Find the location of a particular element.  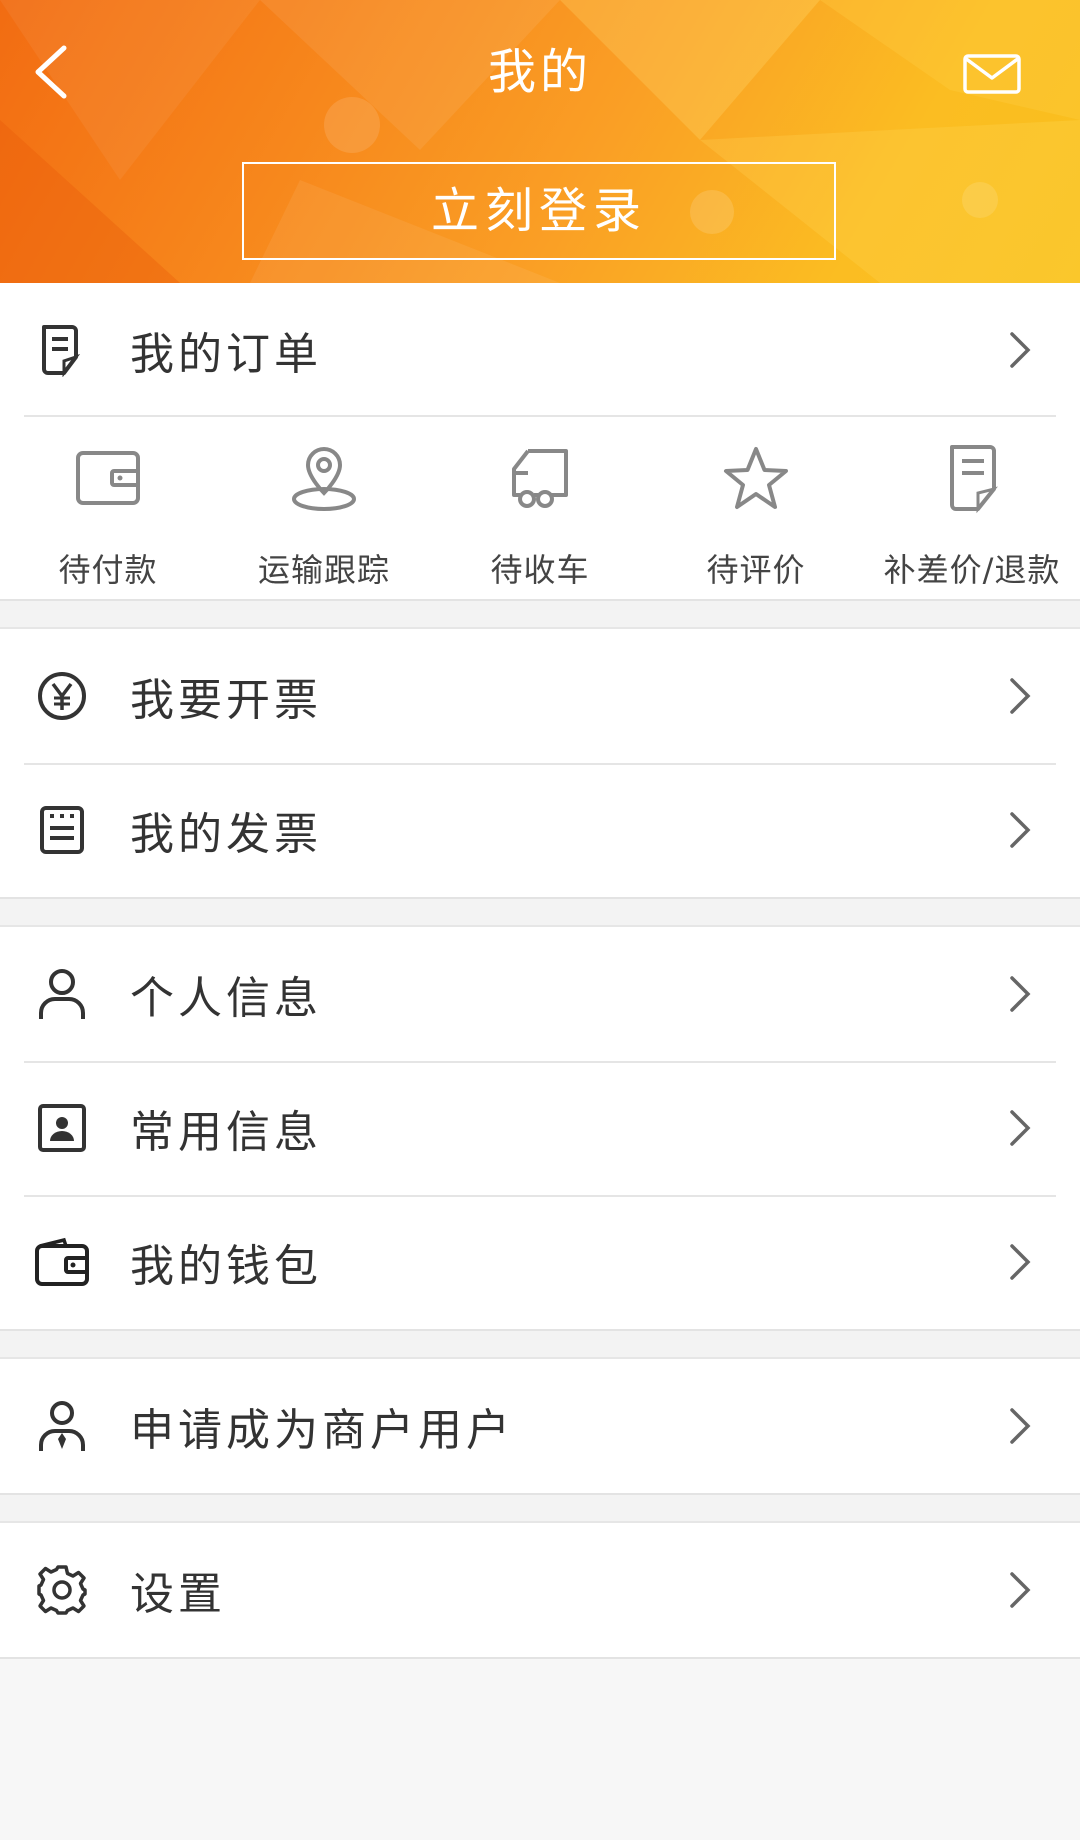

profile-row: 个人信息 is located at coordinates (540, 994).